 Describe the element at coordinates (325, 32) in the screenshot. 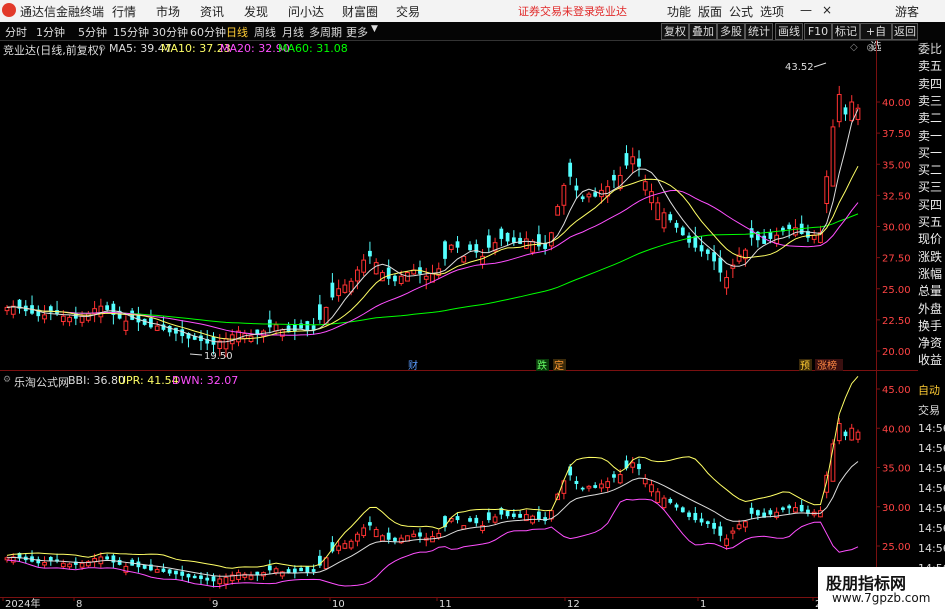

I see `tab-multi-period: 多周期` at that location.